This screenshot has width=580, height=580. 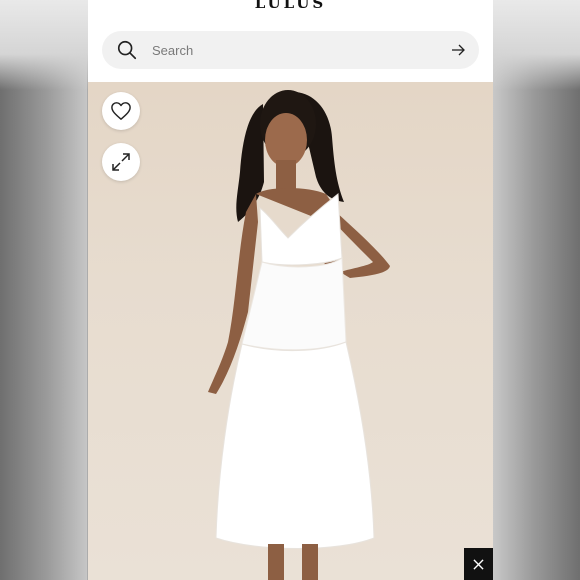 I want to click on search-icon, so click(x=127, y=50).